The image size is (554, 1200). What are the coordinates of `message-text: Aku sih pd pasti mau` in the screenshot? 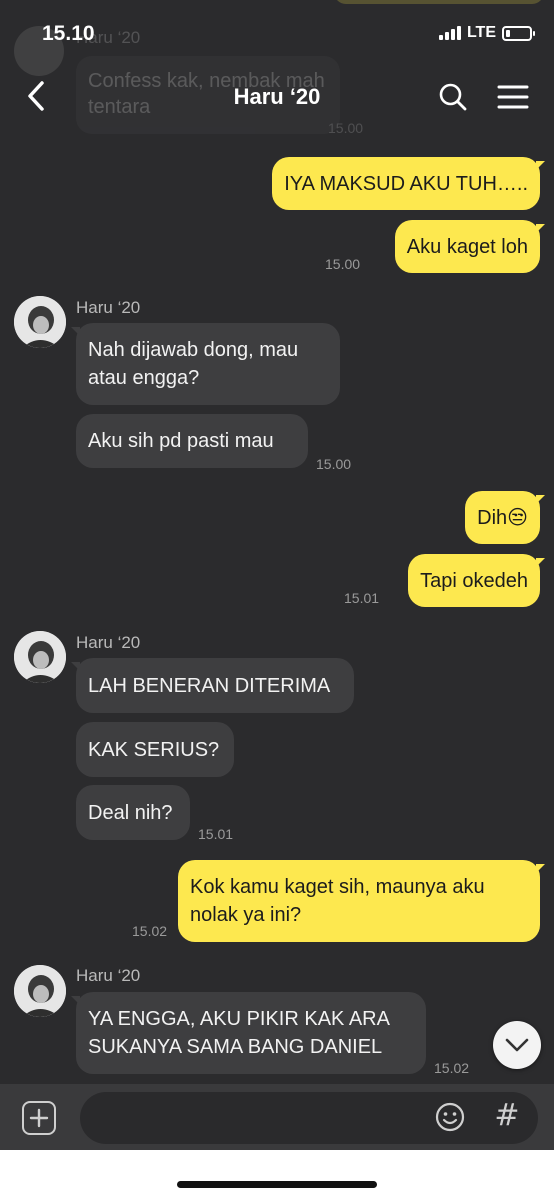 It's located at (181, 441).